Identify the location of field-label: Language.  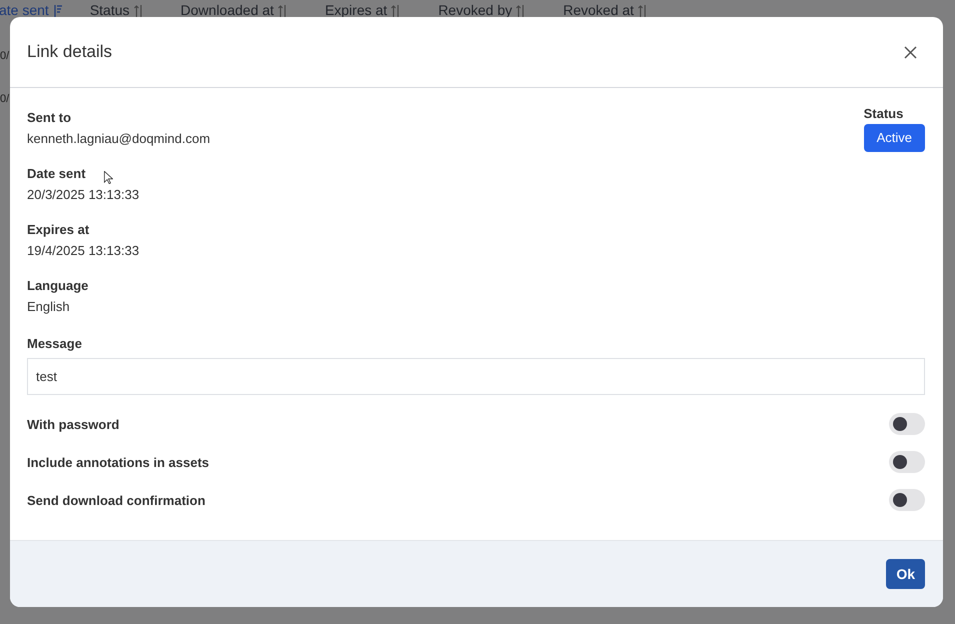
(57, 285).